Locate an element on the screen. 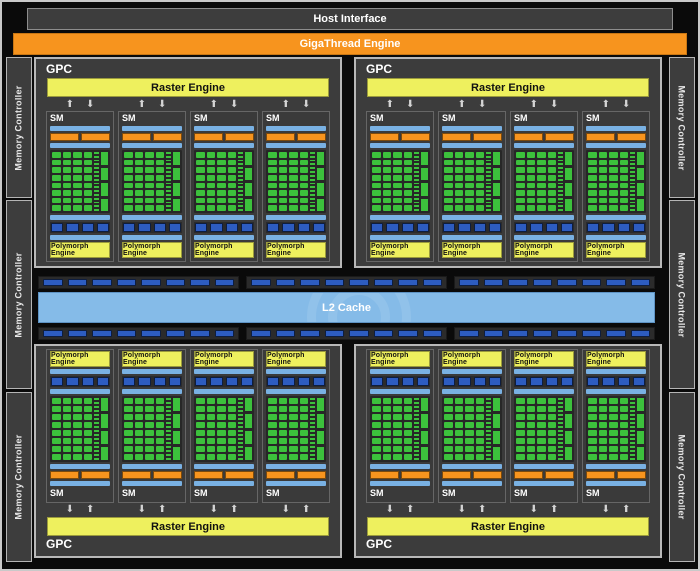 This screenshot has width=700, height=571. dispatch-units-row is located at coordinates (224, 137).